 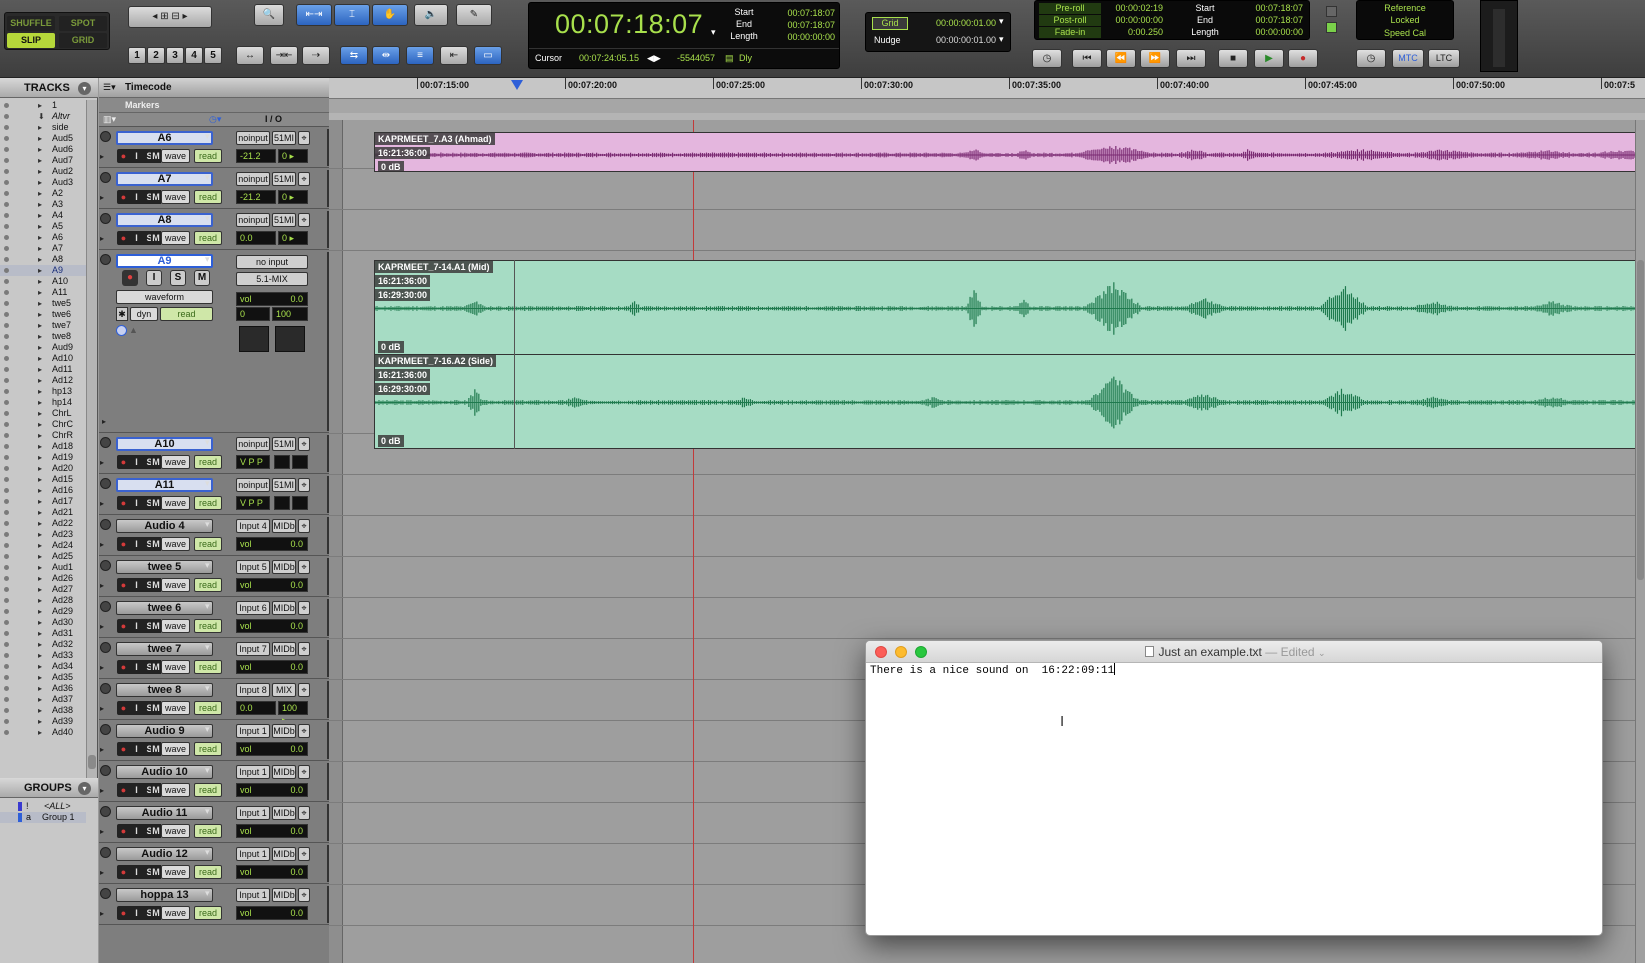 What do you see at coordinates (43, 303) in the screenshot?
I see `track-list-item: ▸ twe5` at bounding box center [43, 303].